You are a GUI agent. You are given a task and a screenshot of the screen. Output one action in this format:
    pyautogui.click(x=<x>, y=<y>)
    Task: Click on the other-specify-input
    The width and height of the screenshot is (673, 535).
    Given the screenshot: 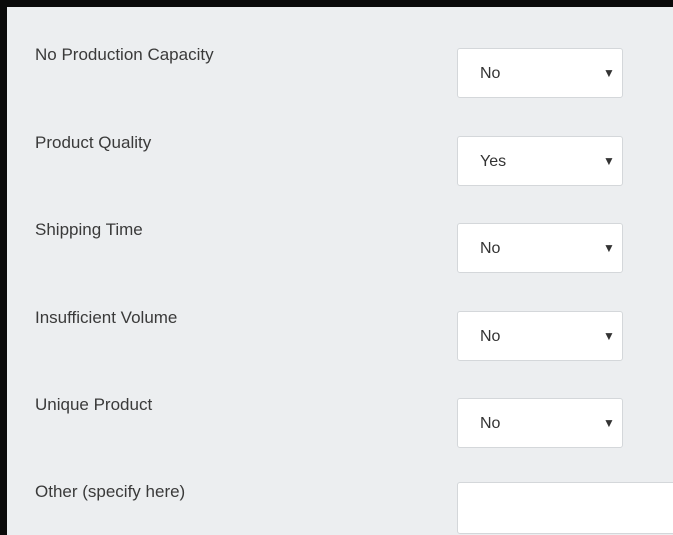 What is the action you would take?
    pyautogui.click(x=565, y=508)
    